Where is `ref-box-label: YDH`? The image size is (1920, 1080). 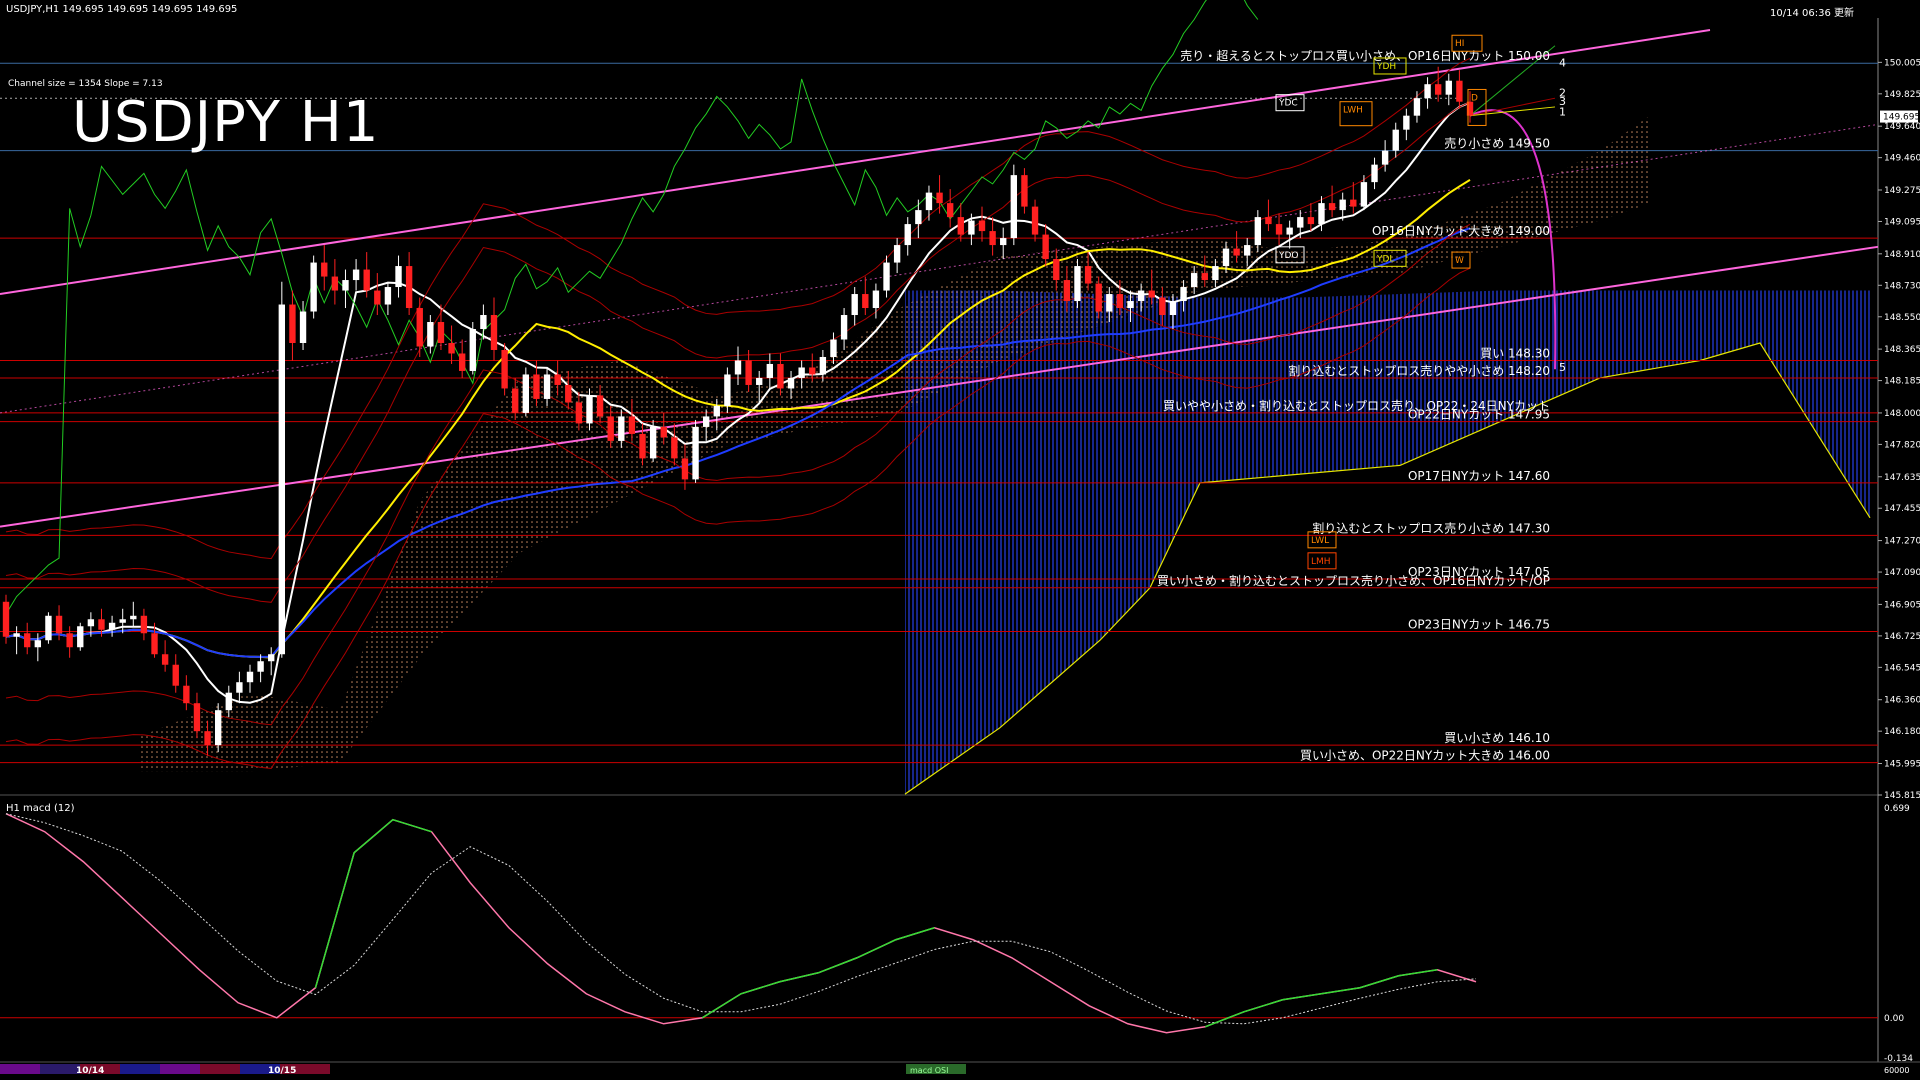 ref-box-label: YDH is located at coordinates (1386, 67).